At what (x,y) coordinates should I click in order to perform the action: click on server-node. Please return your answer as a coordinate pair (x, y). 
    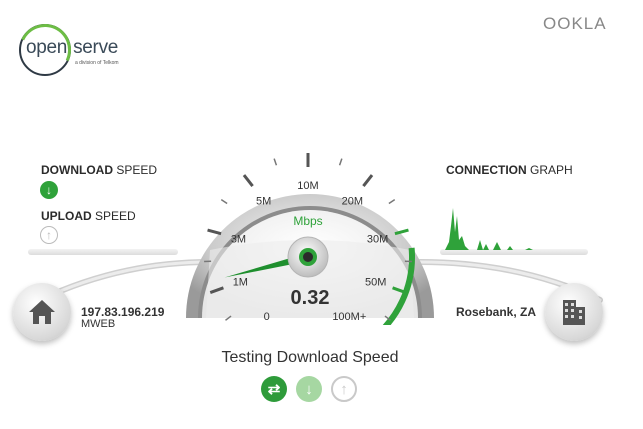
    Looking at the image, I should click on (574, 312).